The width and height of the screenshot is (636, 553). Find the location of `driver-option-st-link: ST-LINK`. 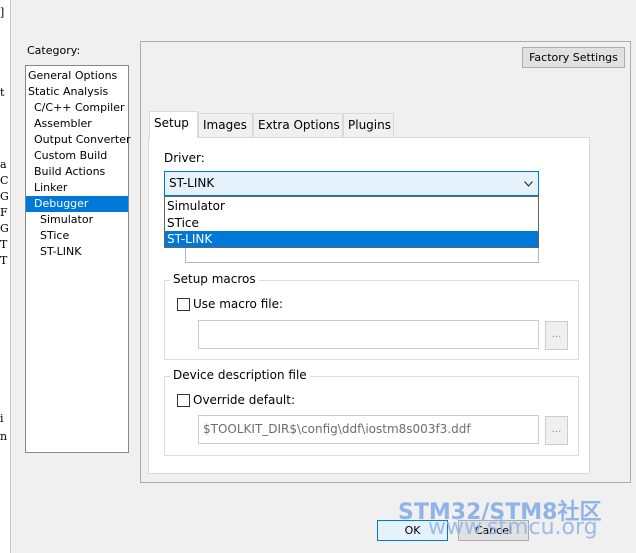

driver-option-st-link: ST-LINK is located at coordinates (351, 239).